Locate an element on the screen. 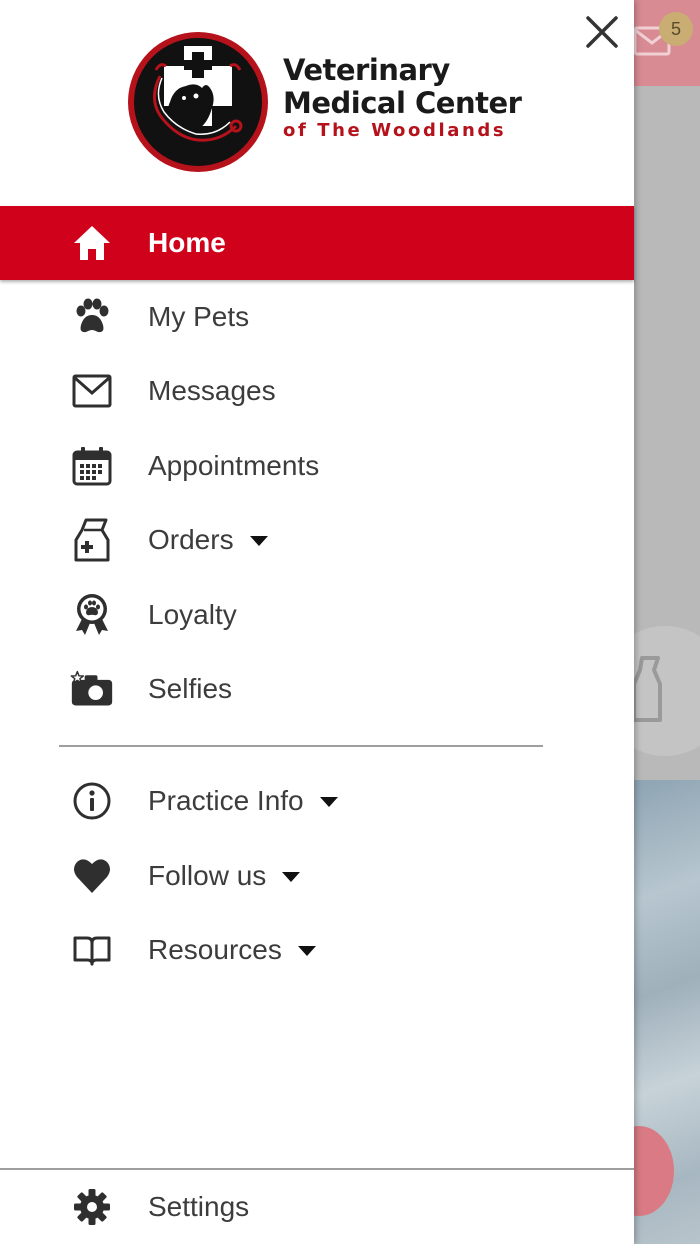  paw-icon is located at coordinates (92, 317).